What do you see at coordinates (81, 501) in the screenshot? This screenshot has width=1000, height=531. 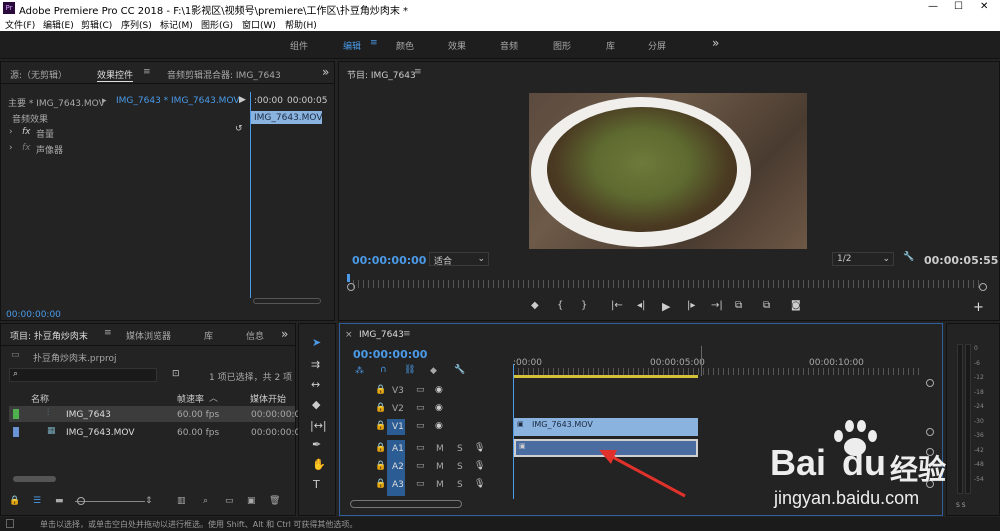 I see `zoom-slider-handle` at bounding box center [81, 501].